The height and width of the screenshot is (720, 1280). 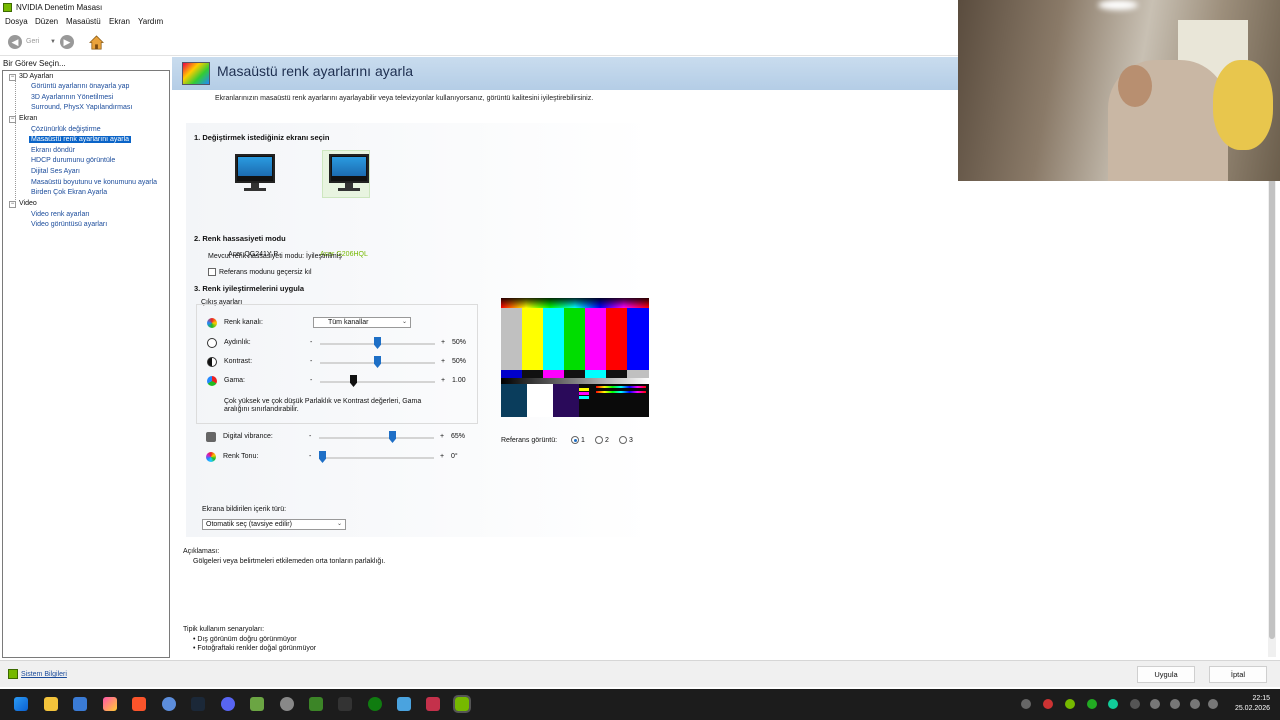 I want to click on content-type-select: Otomatik seç (tavsiye edilir) ⌄, so click(x=274, y=524).